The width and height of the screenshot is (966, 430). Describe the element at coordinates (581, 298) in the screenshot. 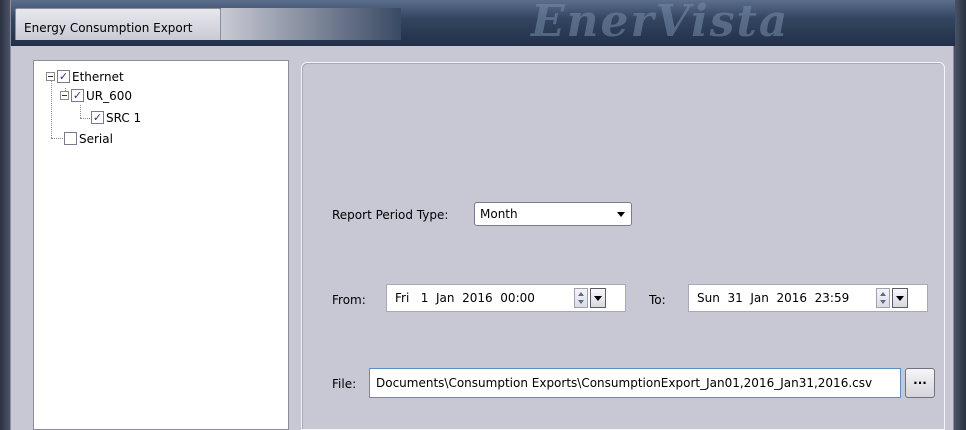

I see `from-spinner-icon` at that location.